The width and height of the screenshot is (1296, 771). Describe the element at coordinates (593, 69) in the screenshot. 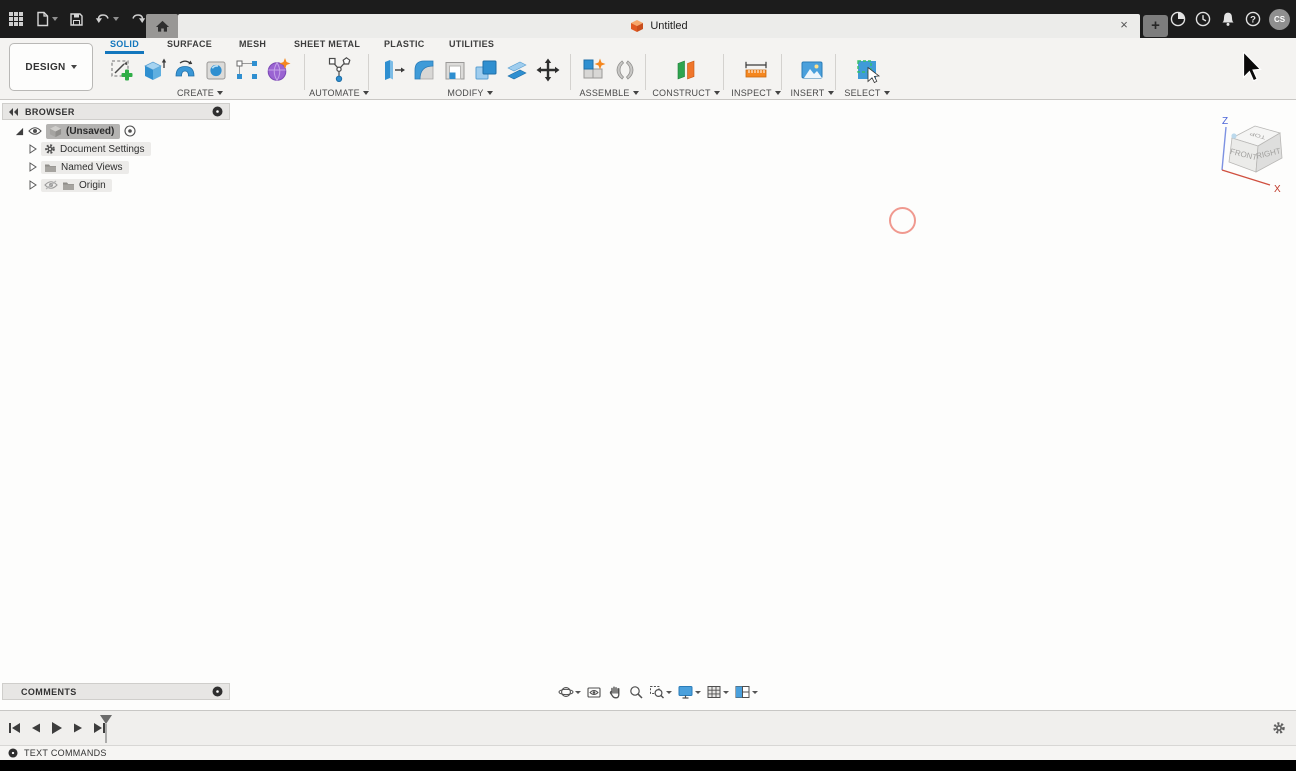

I see `new-component-button` at that location.